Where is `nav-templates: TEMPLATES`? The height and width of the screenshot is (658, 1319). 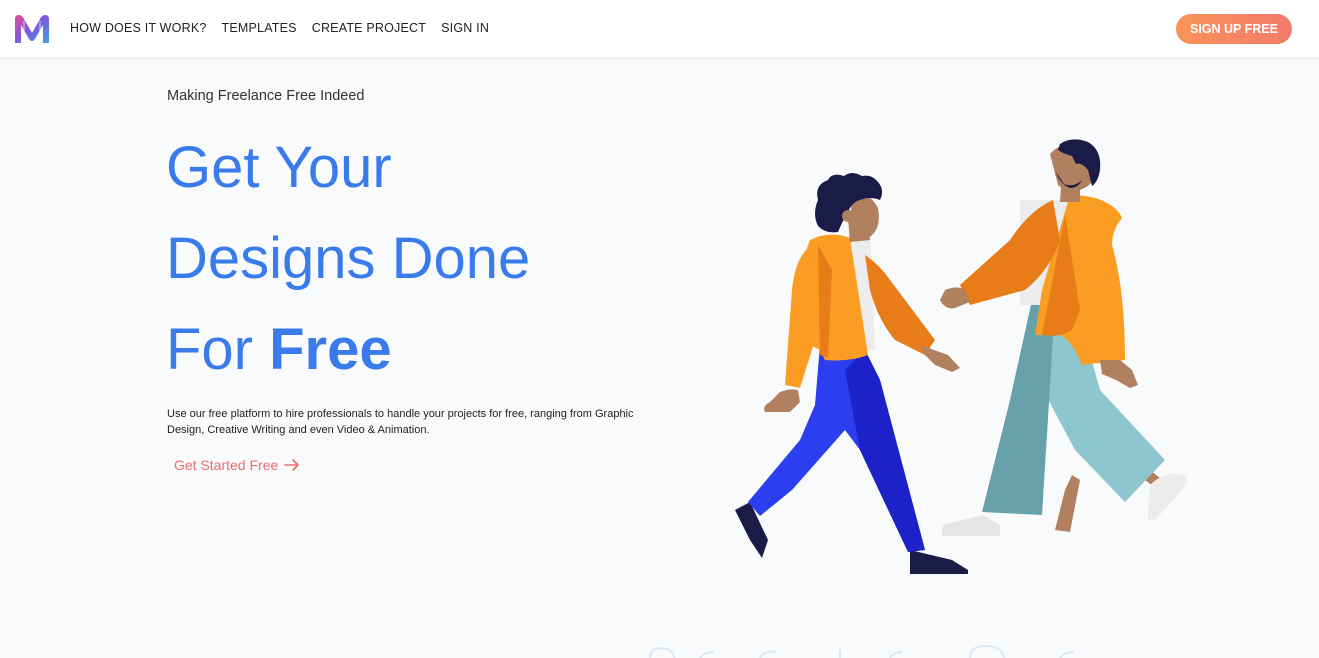 nav-templates: TEMPLATES is located at coordinates (259, 28).